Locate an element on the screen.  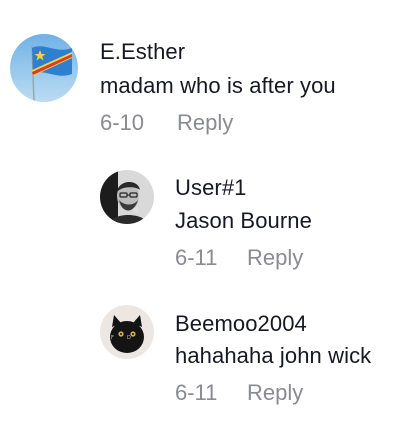
comment-text: Jason Bourne is located at coordinates (243, 220).